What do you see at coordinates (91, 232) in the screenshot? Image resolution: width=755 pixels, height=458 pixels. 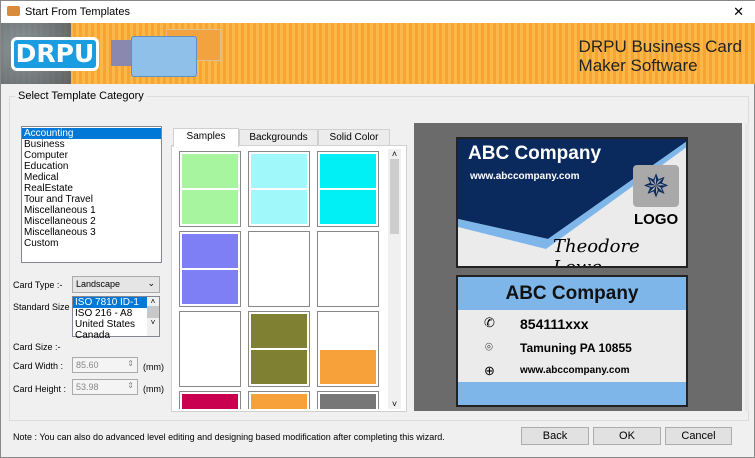 I see `category-item: Miscellaneous 3` at bounding box center [91, 232].